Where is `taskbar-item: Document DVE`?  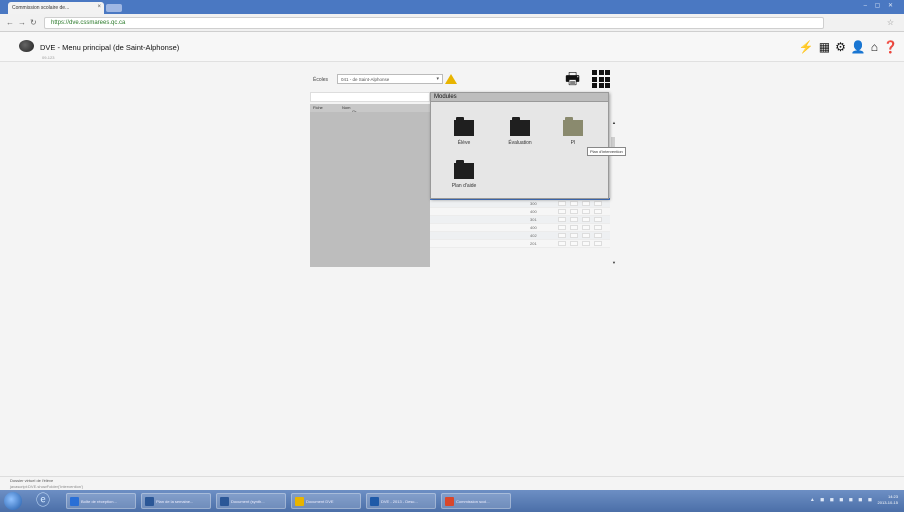
taskbar-item: Document DVE is located at coordinates (326, 501).